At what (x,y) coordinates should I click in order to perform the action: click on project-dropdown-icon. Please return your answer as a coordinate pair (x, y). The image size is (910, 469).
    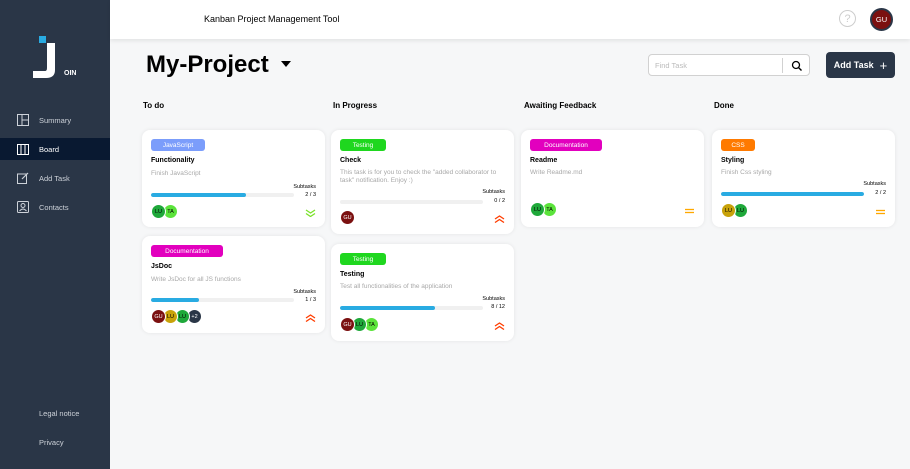
    Looking at the image, I should click on (286, 64).